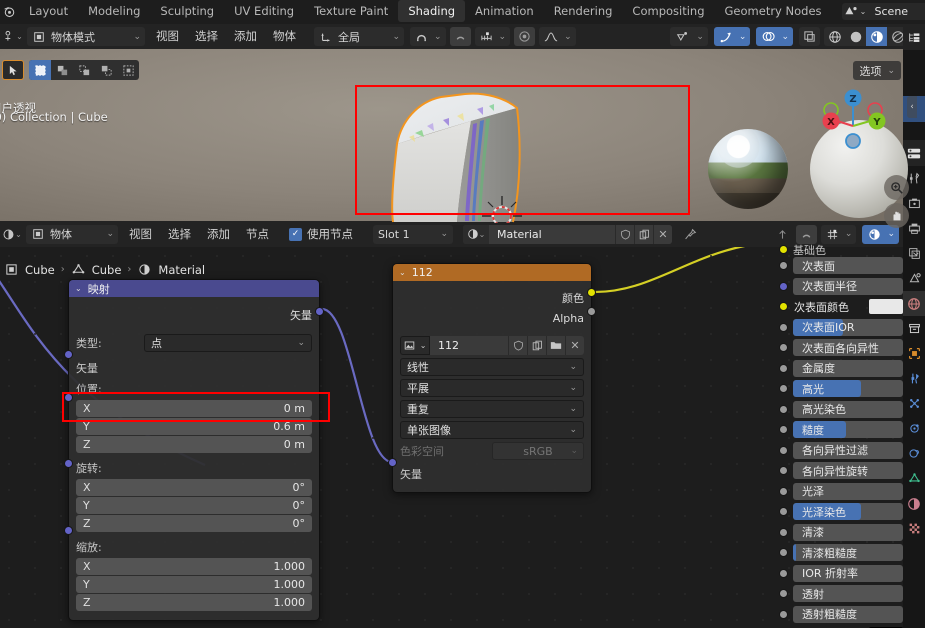 This screenshot has width=925, height=628. What do you see at coordinates (914, 503) in the screenshot?
I see `properties-tab-material-props-icon` at bounding box center [914, 503].